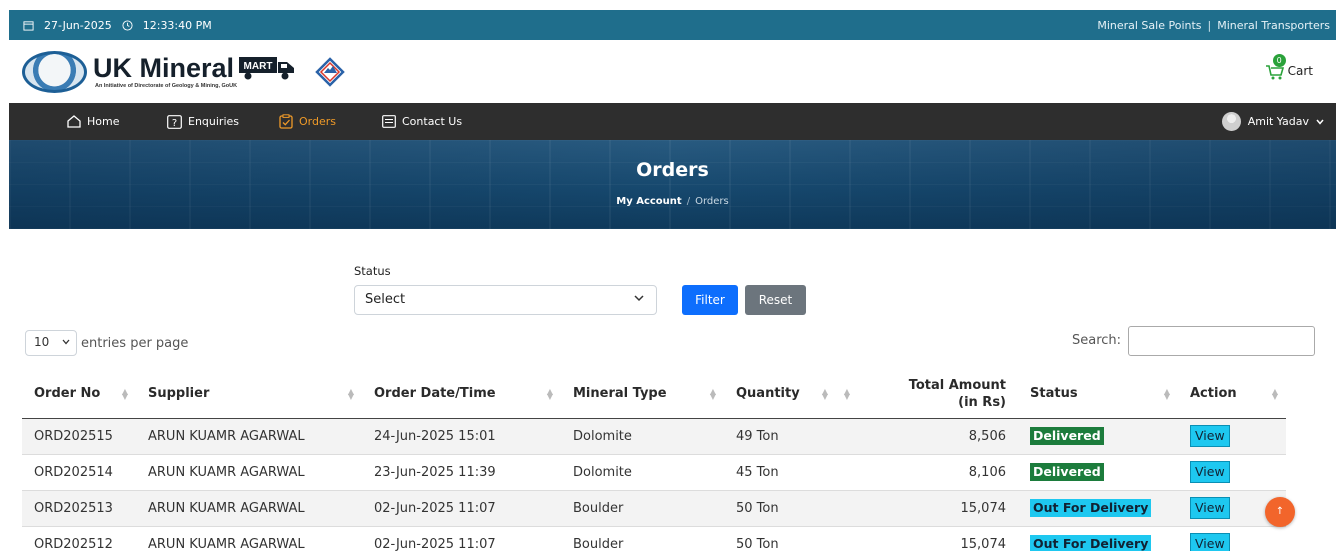 The image size is (1336, 551). Describe the element at coordinates (461, 394) in the screenshot. I see `column-header-order-date: Order Date/Time ▲ ▼` at that location.